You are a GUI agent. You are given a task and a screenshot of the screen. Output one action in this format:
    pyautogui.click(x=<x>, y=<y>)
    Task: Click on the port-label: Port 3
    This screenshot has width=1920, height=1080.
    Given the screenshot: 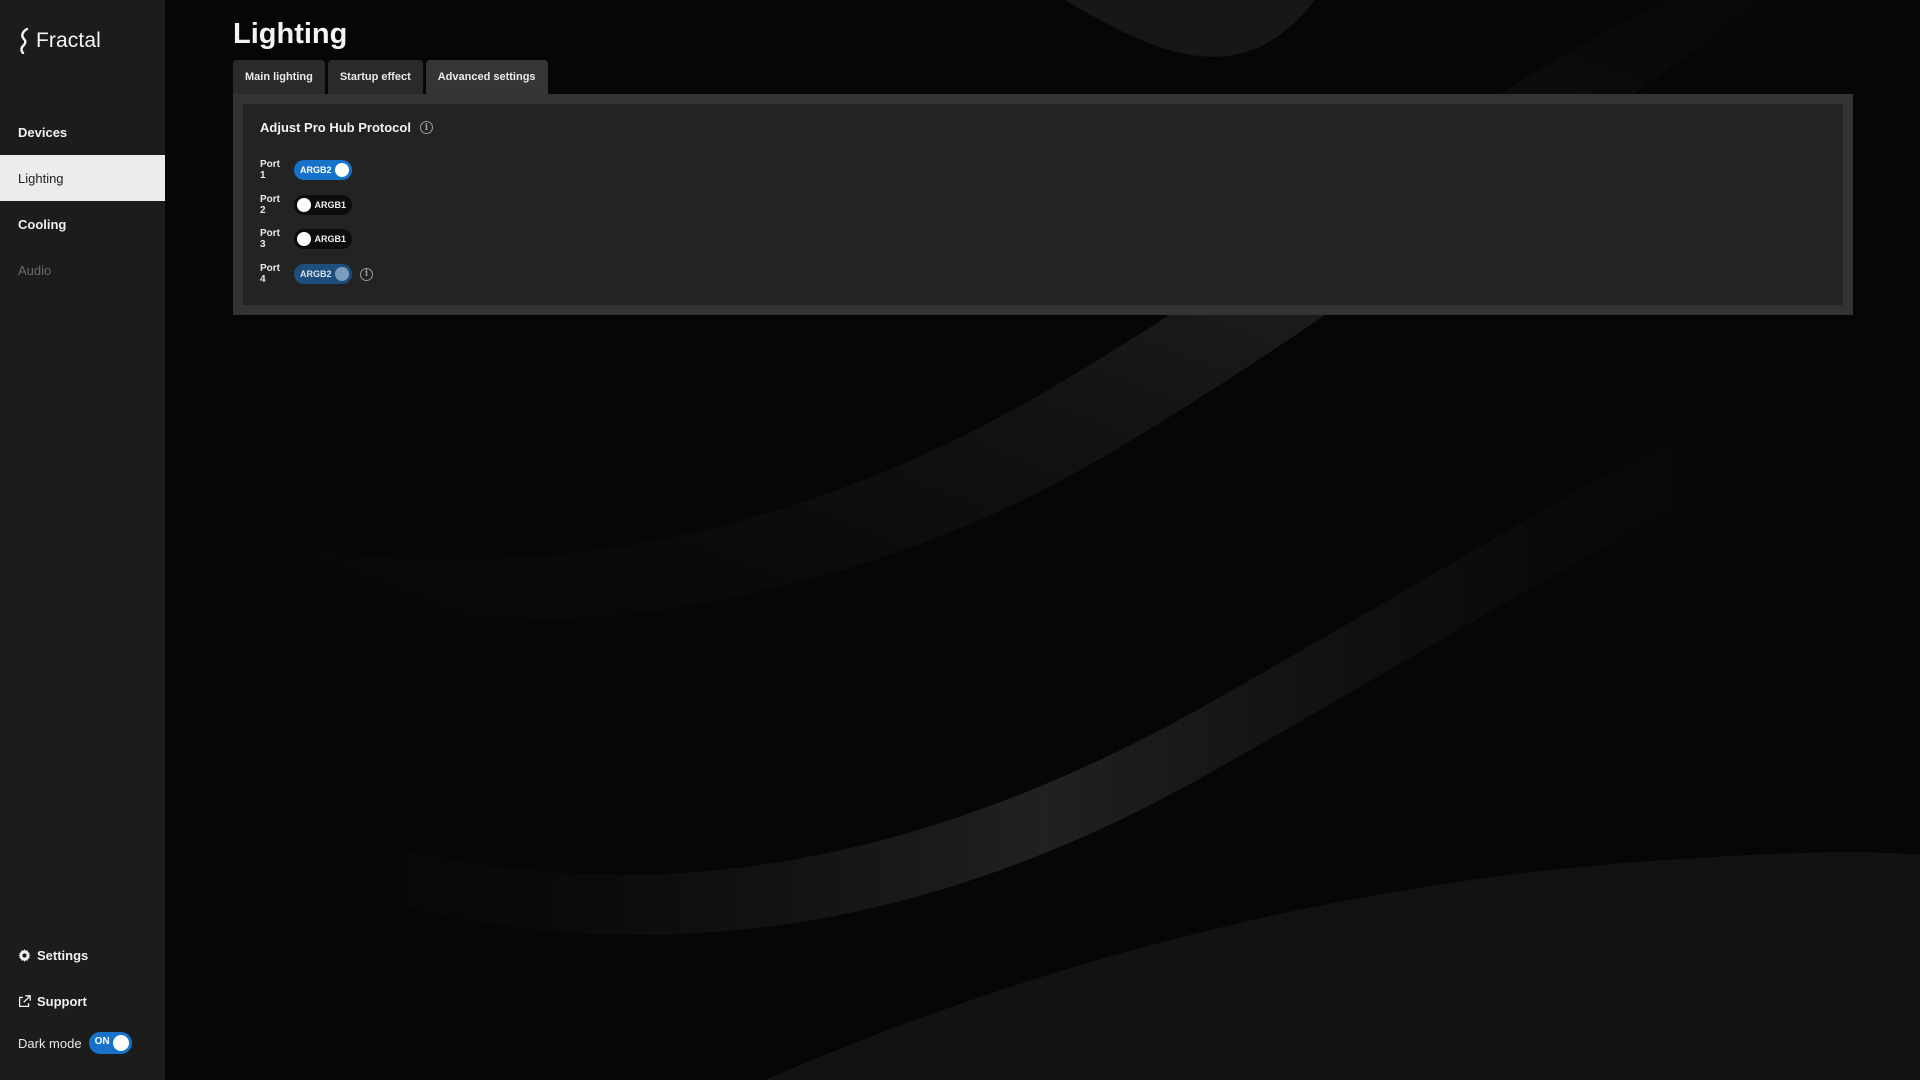 What is the action you would take?
    pyautogui.click(x=270, y=239)
    